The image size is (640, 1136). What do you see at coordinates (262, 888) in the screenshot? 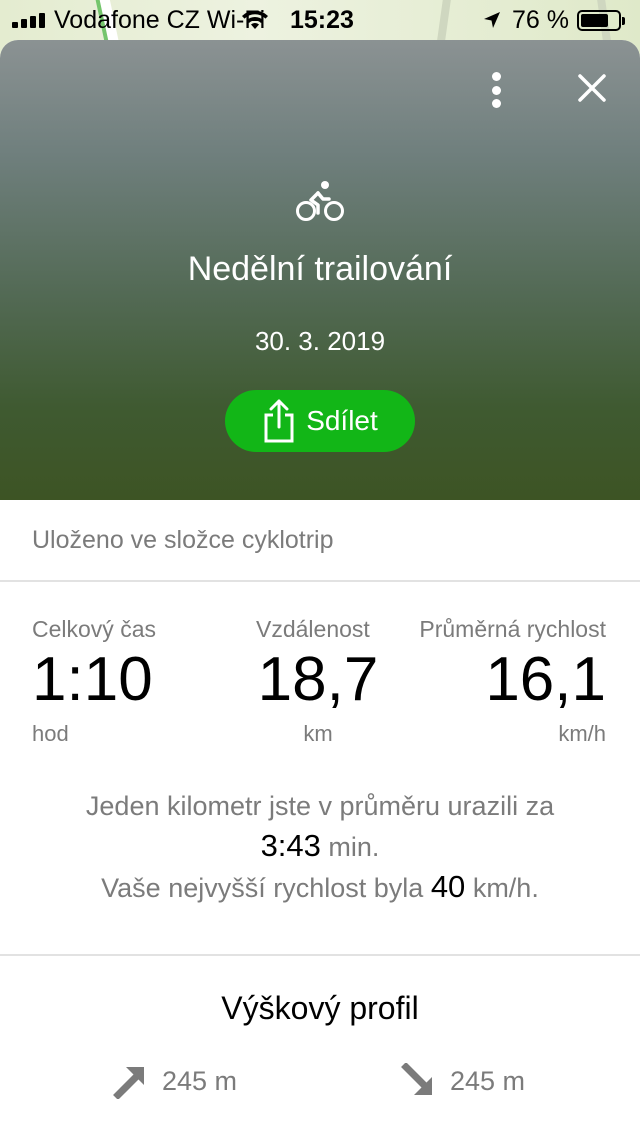
I see `max-speed-prefix: Vaše nejvyšší rychlost byla` at bounding box center [262, 888].